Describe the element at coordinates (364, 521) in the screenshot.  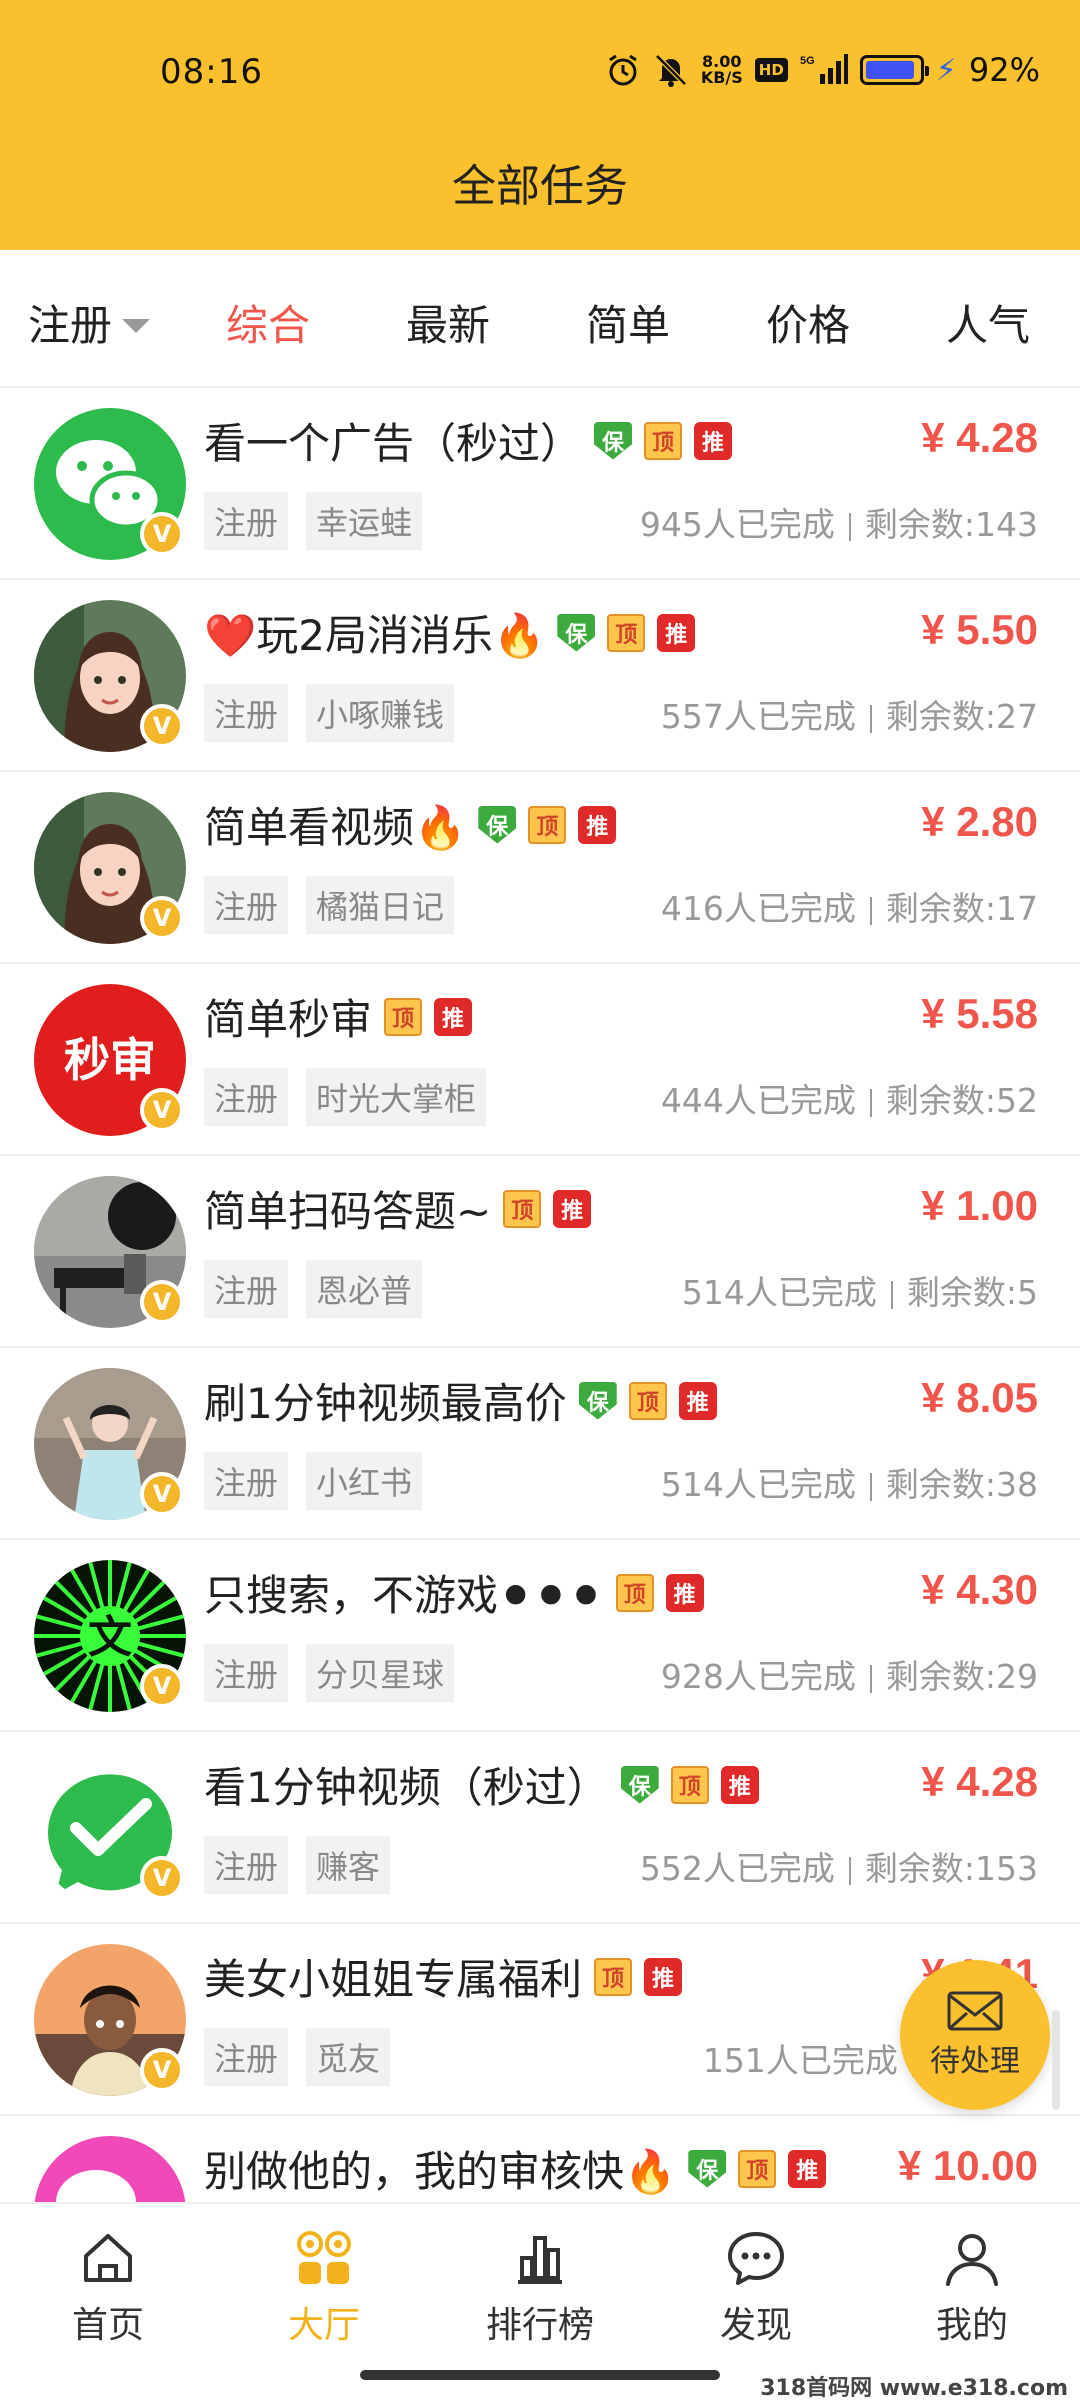
I see `task-publisher-chip: 幸运蛙` at that location.